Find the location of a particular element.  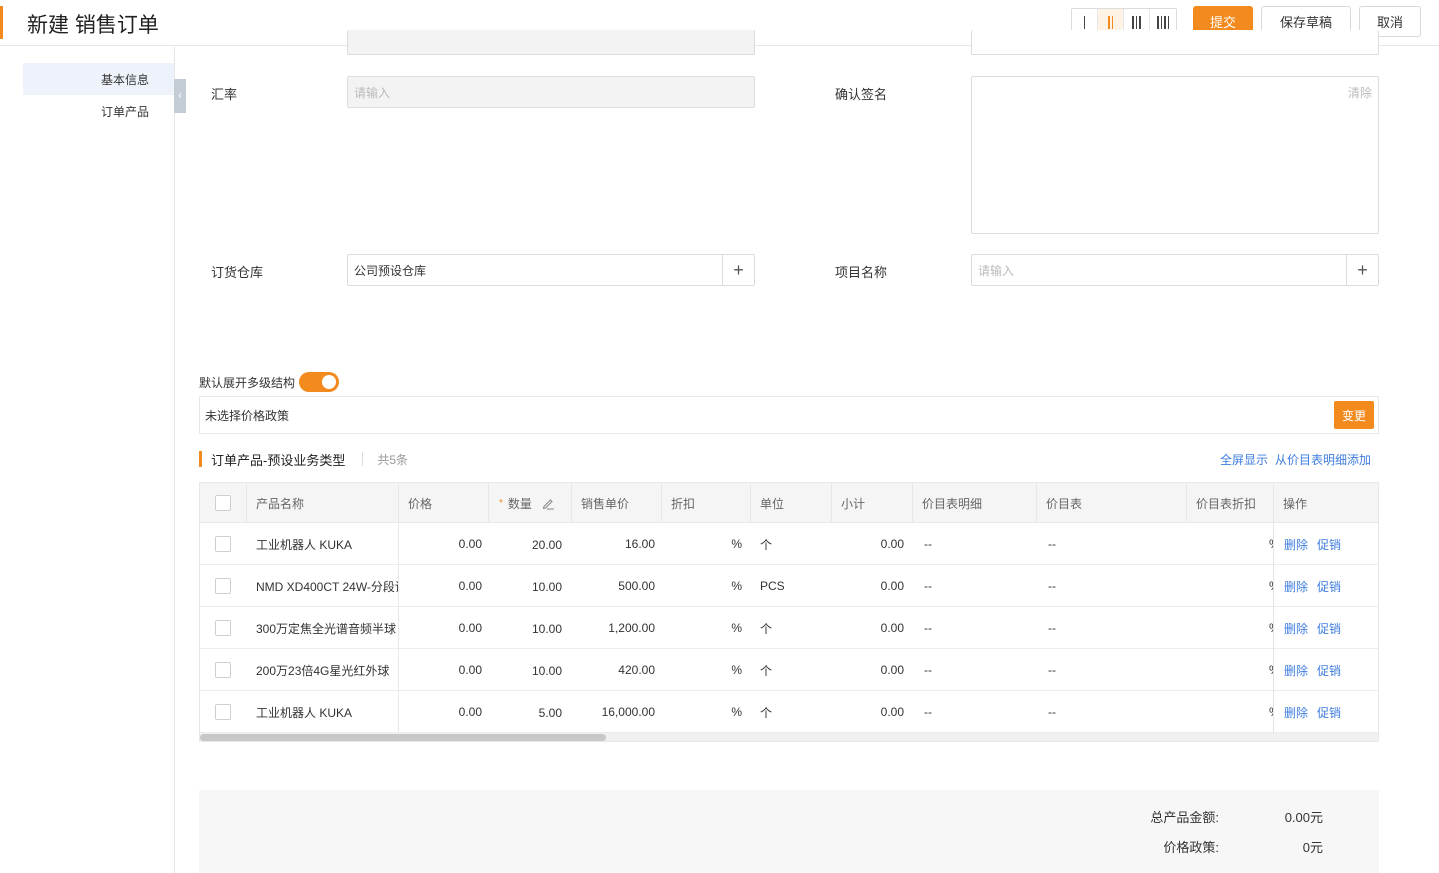

cell-quantity: 5.00 is located at coordinates (525, 712).